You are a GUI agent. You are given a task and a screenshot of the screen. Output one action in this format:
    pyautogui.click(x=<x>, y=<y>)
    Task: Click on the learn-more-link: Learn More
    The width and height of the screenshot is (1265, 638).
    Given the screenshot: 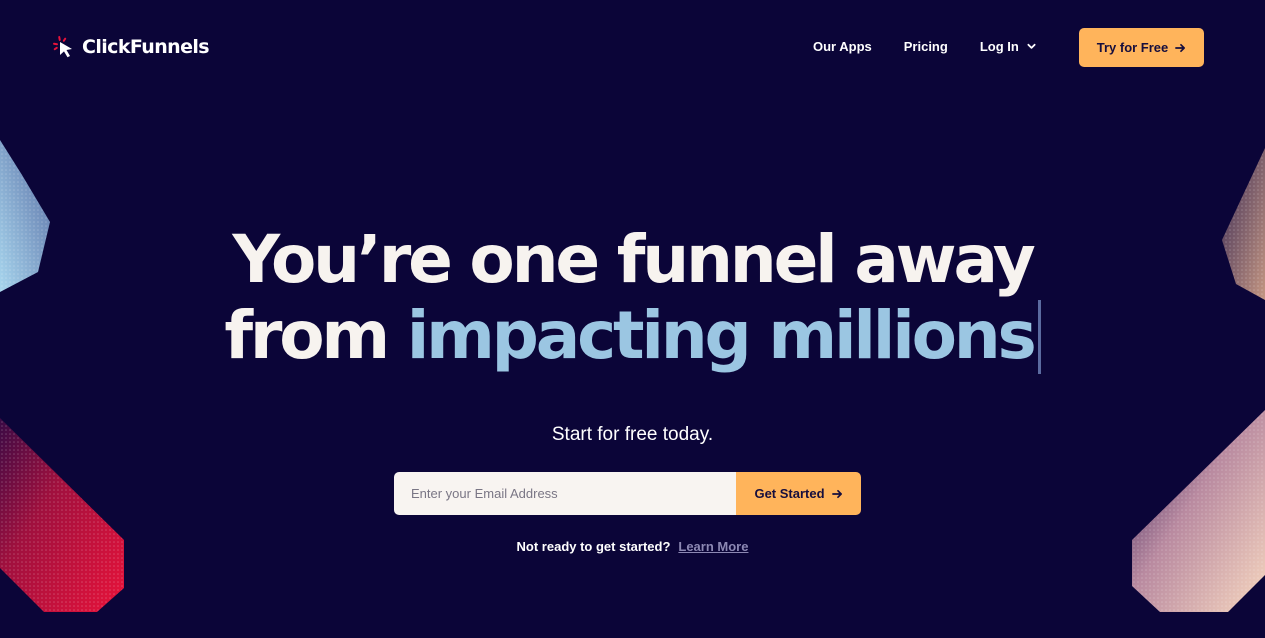 What is the action you would take?
    pyautogui.click(x=713, y=546)
    